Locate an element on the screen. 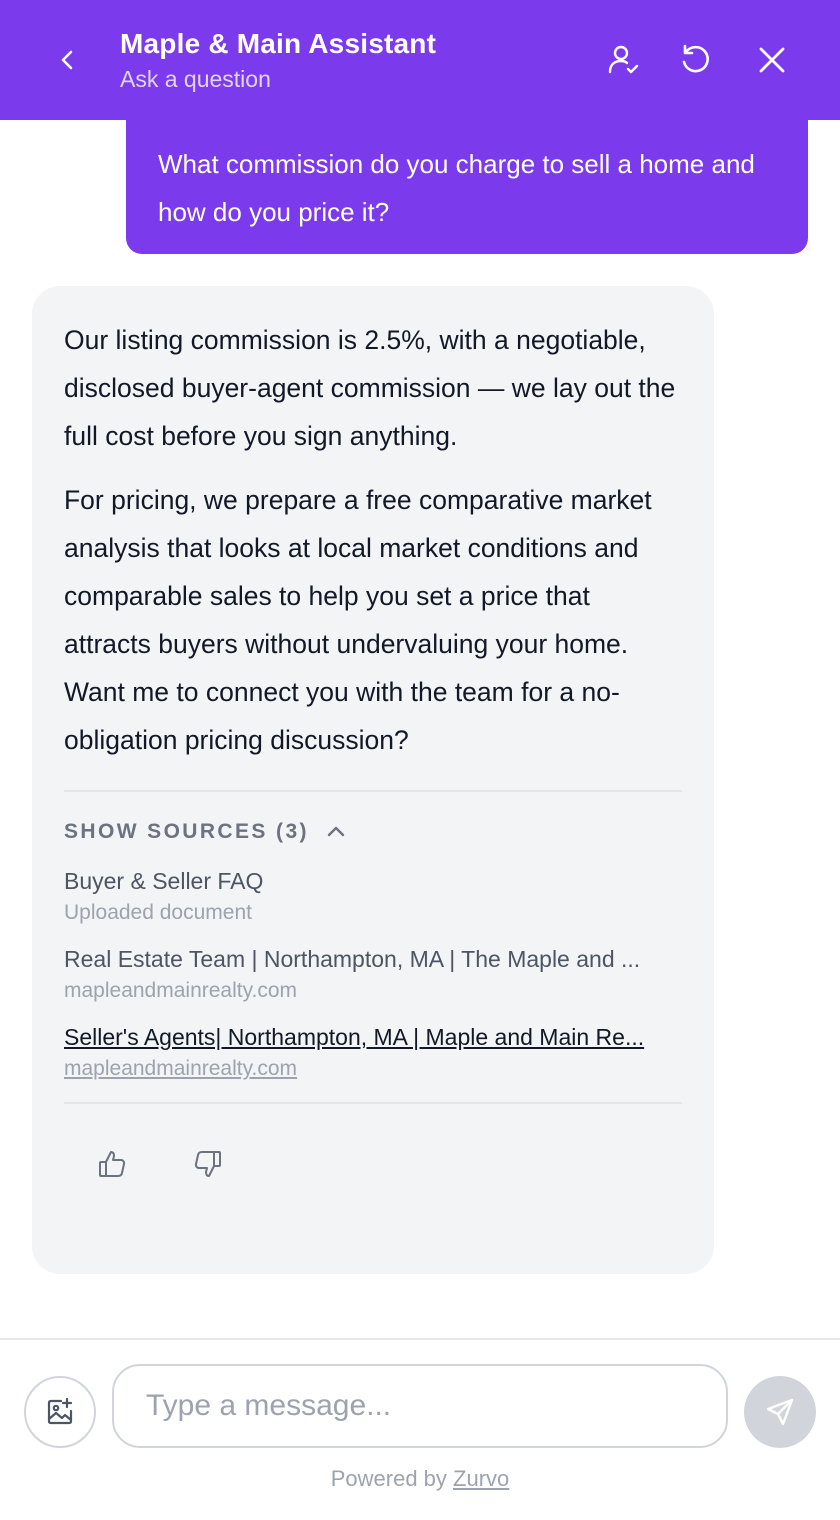 Image resolution: width=840 pixels, height=1520 pixels. attach-image-button is located at coordinates (60, 1412).